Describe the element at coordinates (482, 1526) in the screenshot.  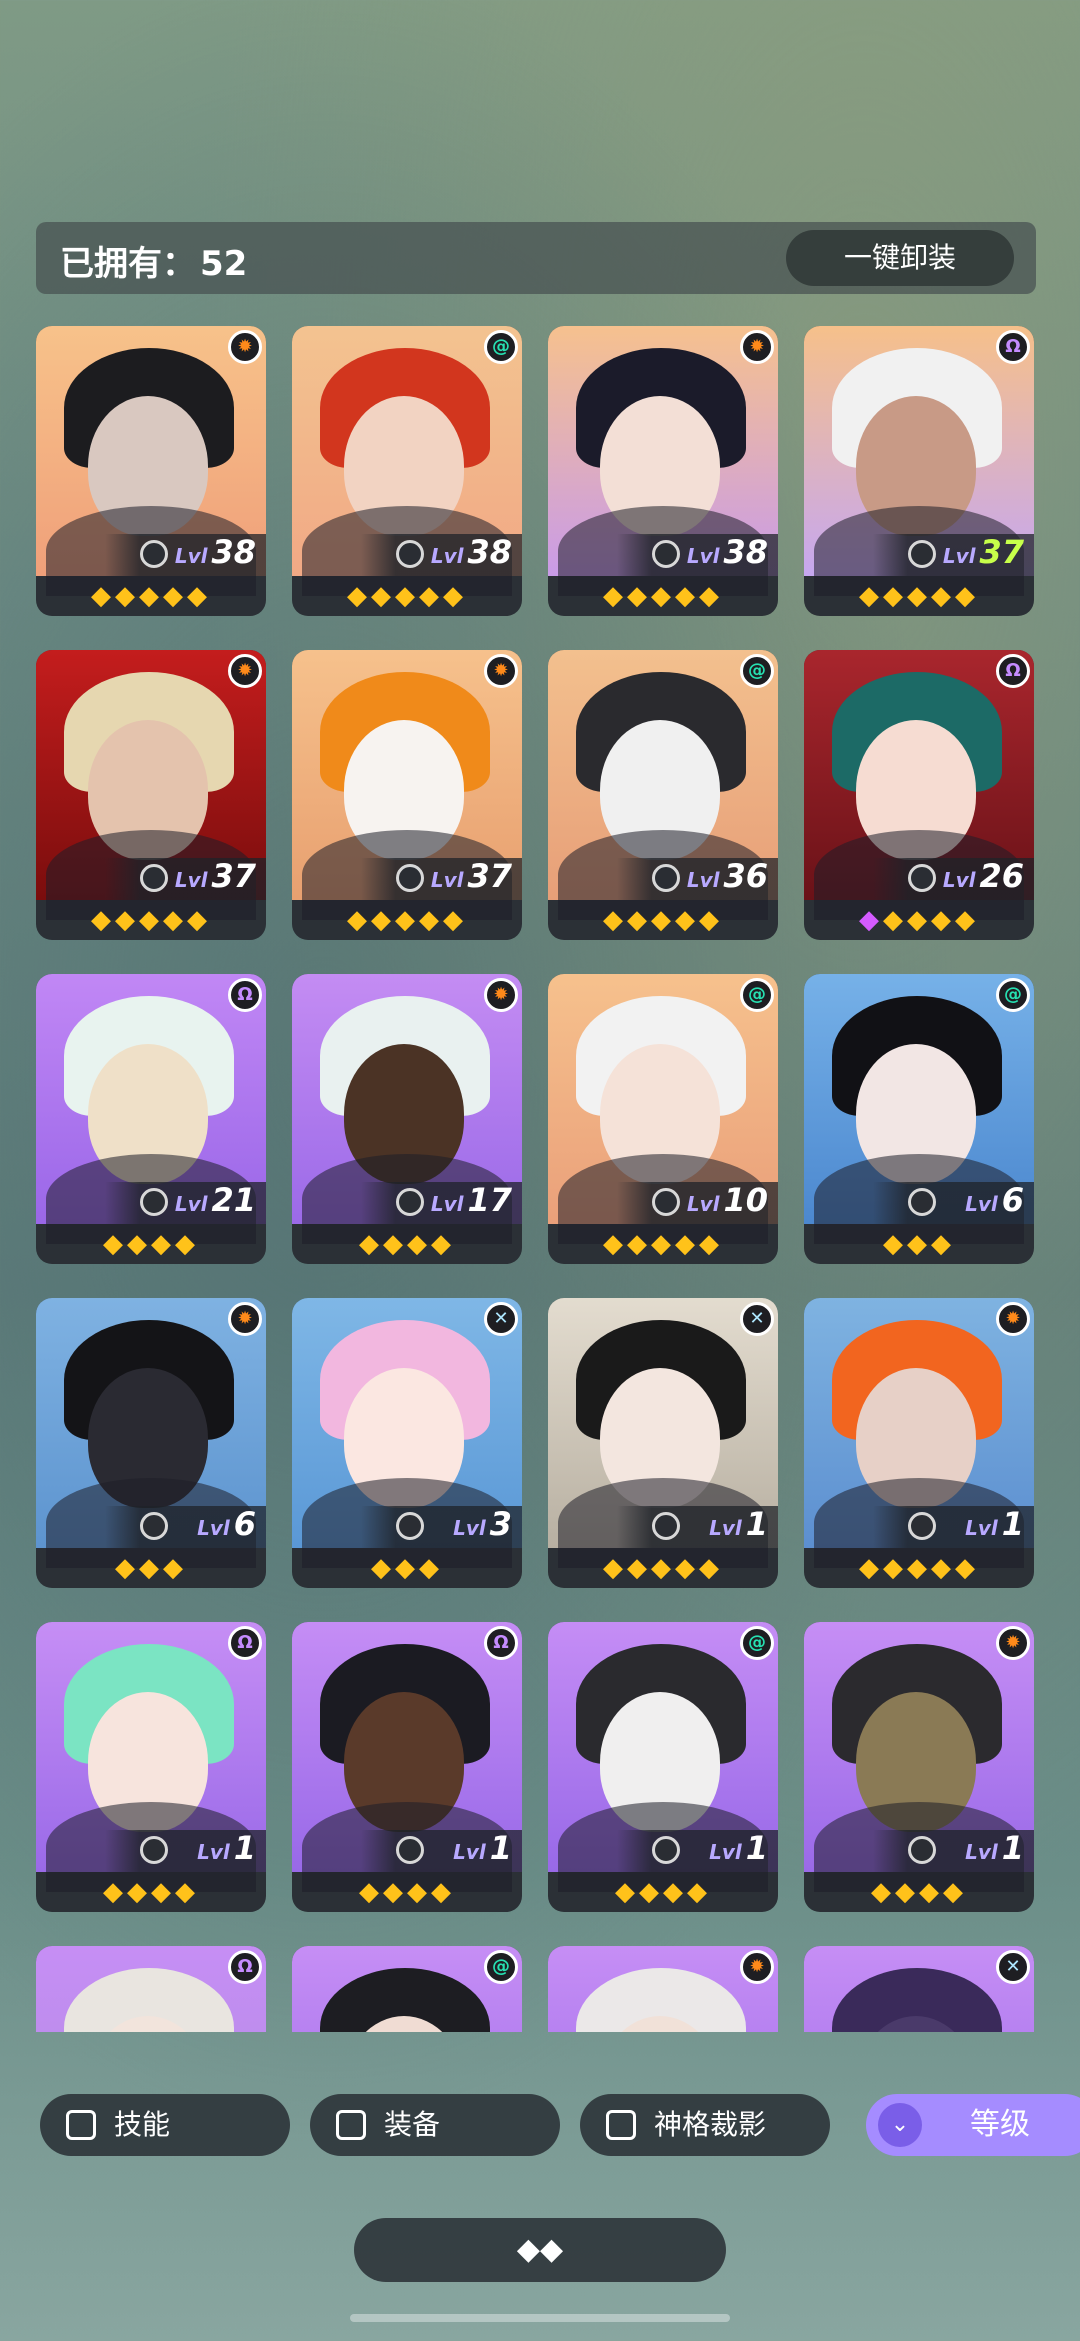
I see `hero-level: Lvl 3` at that location.